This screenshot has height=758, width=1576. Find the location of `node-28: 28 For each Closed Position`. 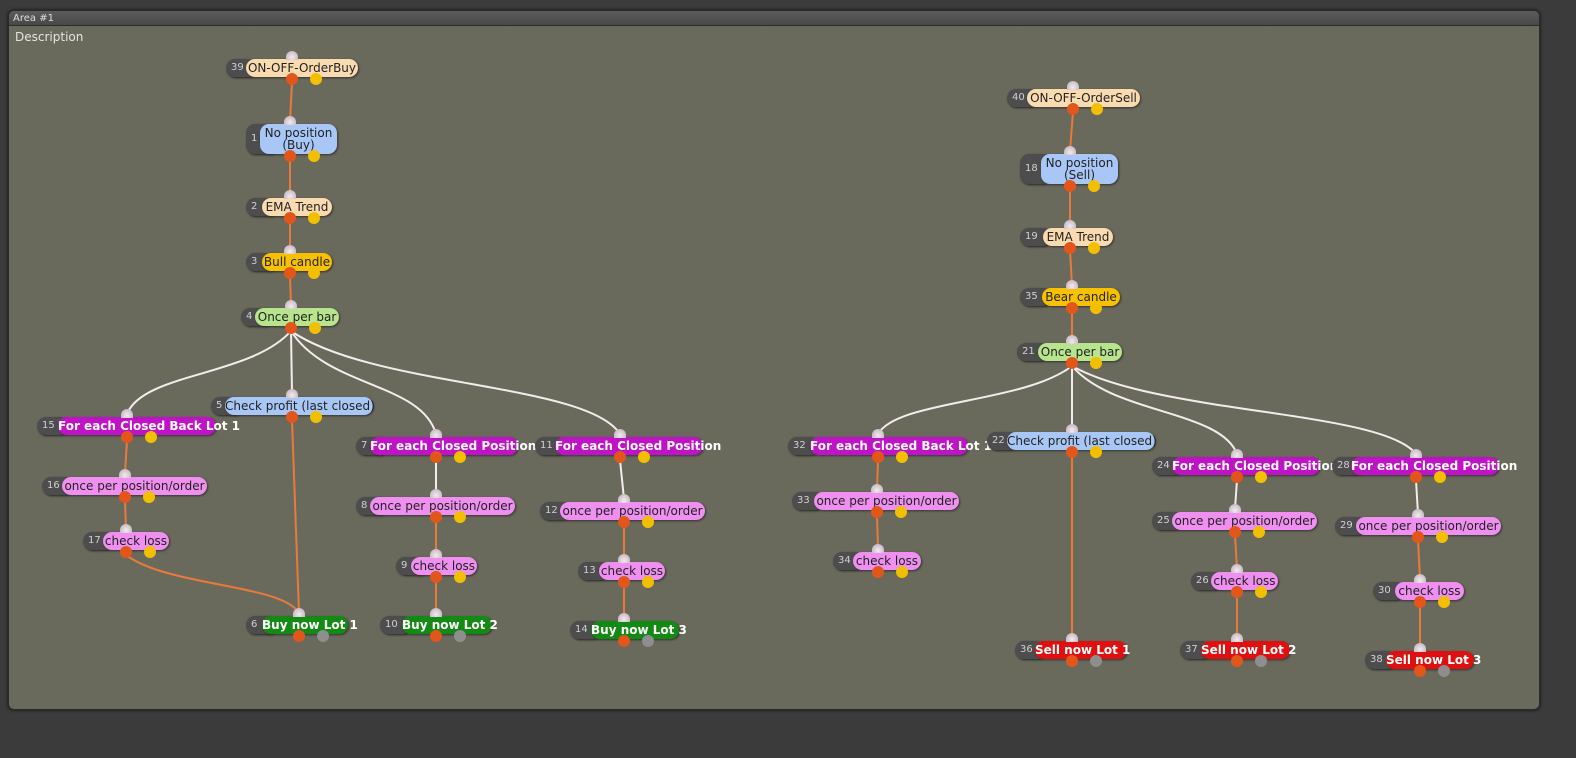

node-28: 28 For each Closed Position is located at coordinates (1424, 466).